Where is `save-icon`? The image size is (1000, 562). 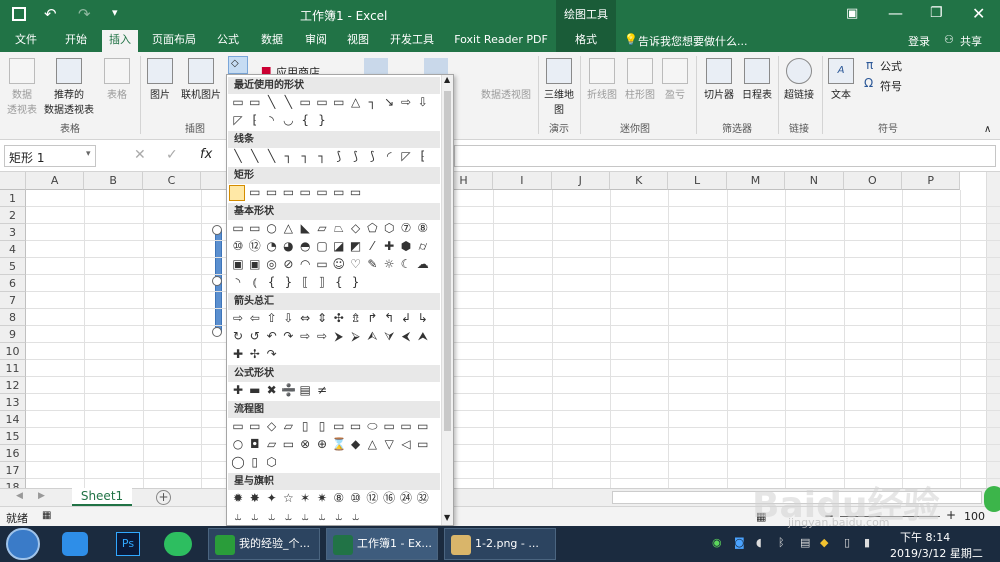 save-icon is located at coordinates (19, 14).